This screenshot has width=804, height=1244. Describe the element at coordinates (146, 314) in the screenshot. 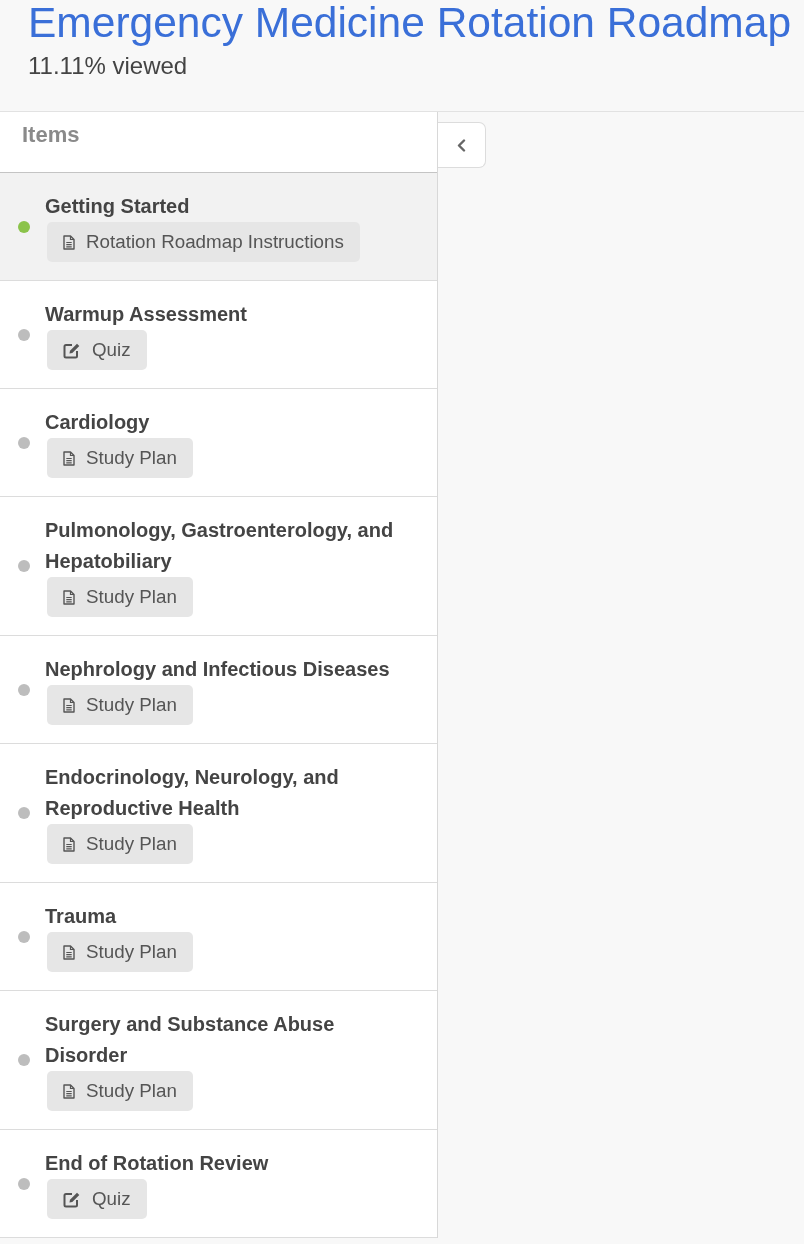

I see `item-title: Warmup Assessment` at that location.